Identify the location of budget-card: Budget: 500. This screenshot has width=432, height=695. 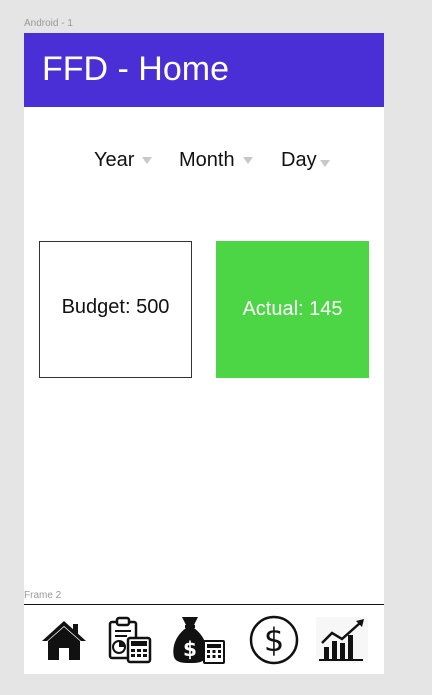
(115, 309).